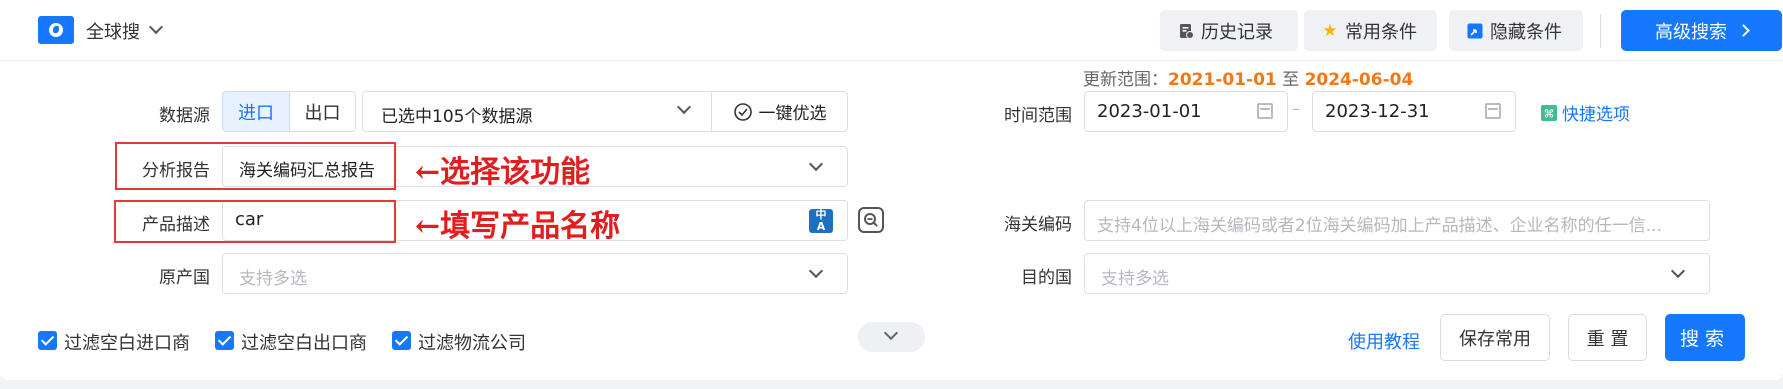 The height and width of the screenshot is (389, 1783). What do you see at coordinates (1377, 111) in the screenshot?
I see `end-date-value: 2023-12-31` at bounding box center [1377, 111].